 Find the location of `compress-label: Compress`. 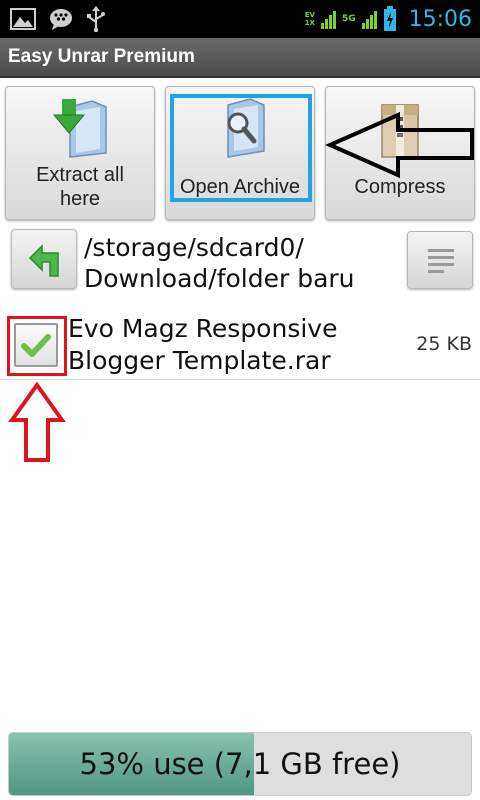

compress-label: Compress is located at coordinates (400, 187).